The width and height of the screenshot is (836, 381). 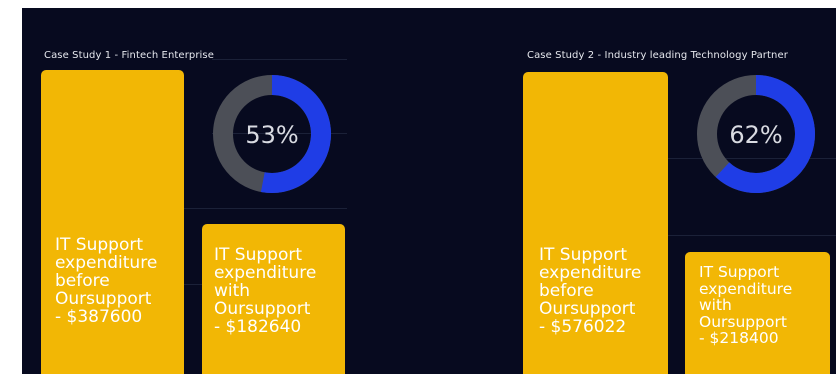 What do you see at coordinates (129, 55) in the screenshot?
I see `chart-title: Case Study 1 - Fintech Enterprise` at bounding box center [129, 55].